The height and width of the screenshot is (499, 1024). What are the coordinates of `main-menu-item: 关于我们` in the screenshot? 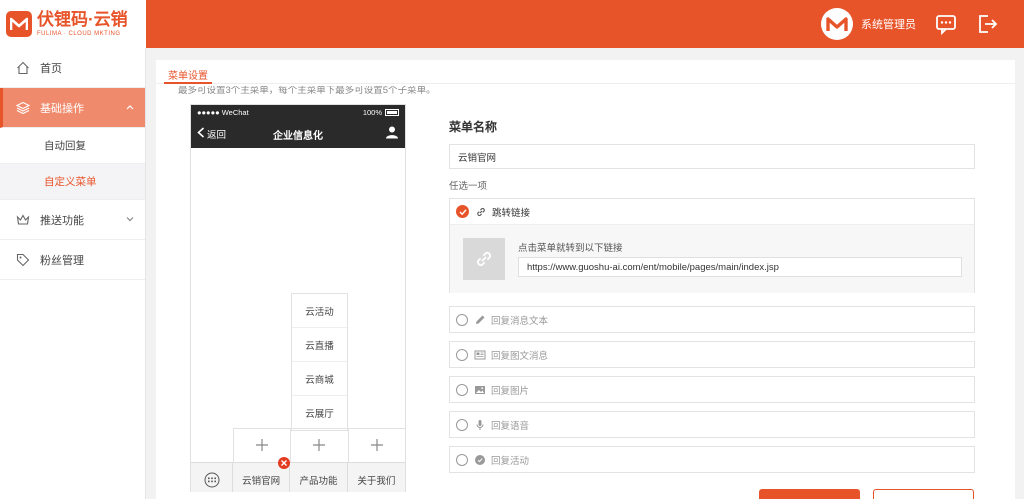 It's located at (376, 477).